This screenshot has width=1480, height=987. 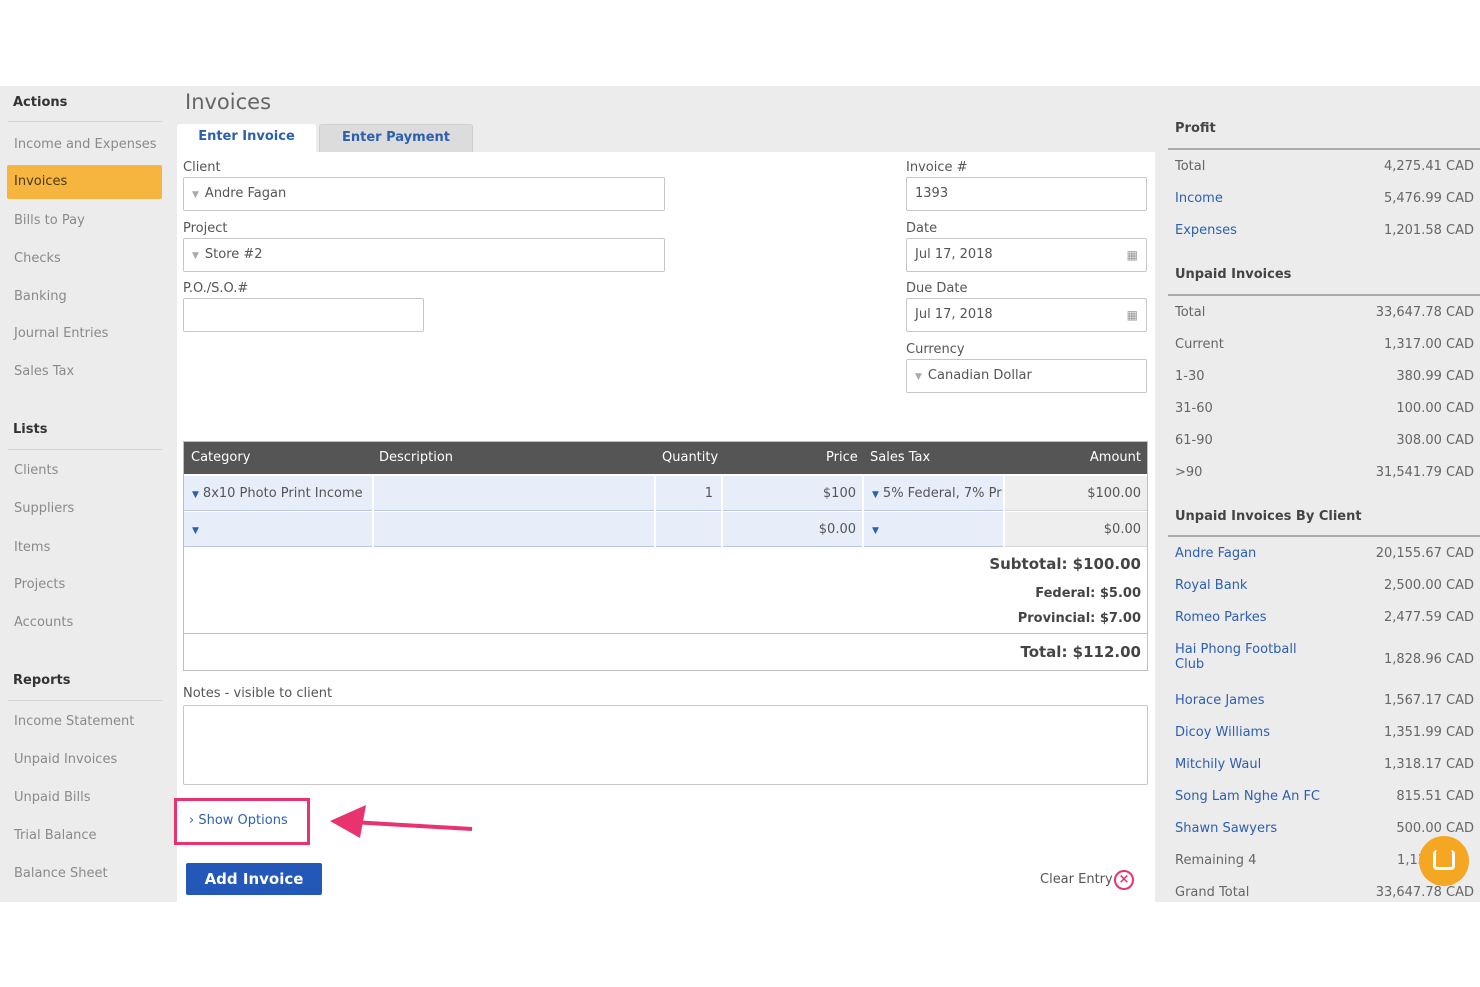 What do you see at coordinates (74, 721) in the screenshot?
I see `sidebar-item-income-statement: Income Statement` at bounding box center [74, 721].